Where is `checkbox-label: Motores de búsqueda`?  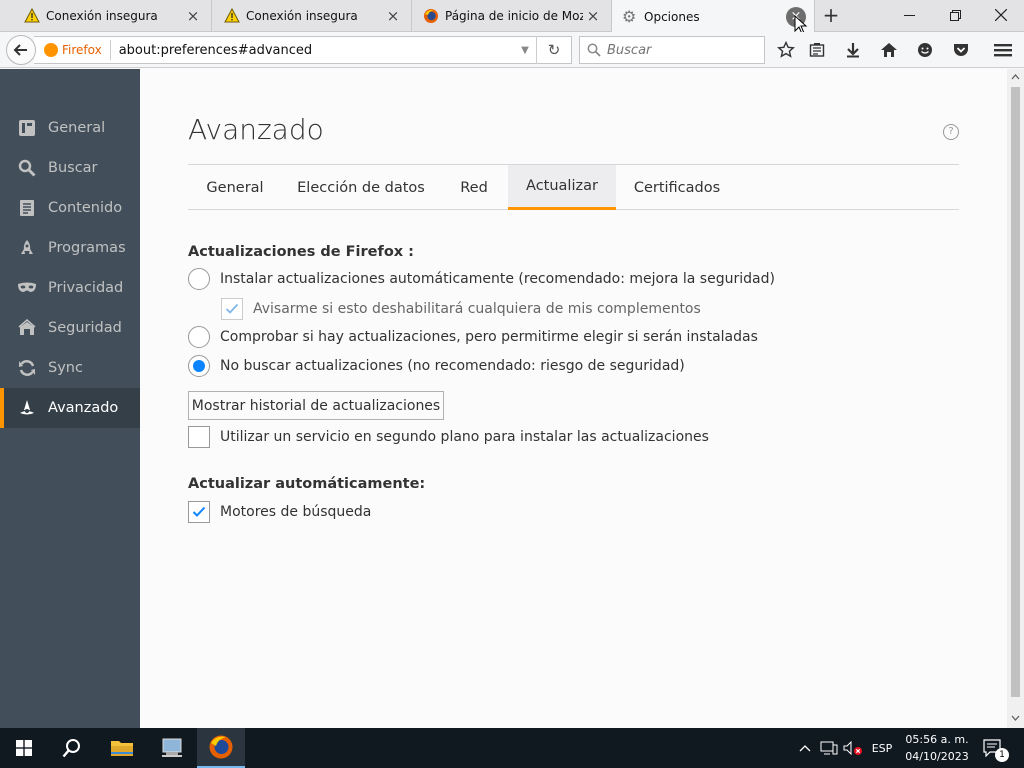 checkbox-label: Motores de búsqueda is located at coordinates (296, 512).